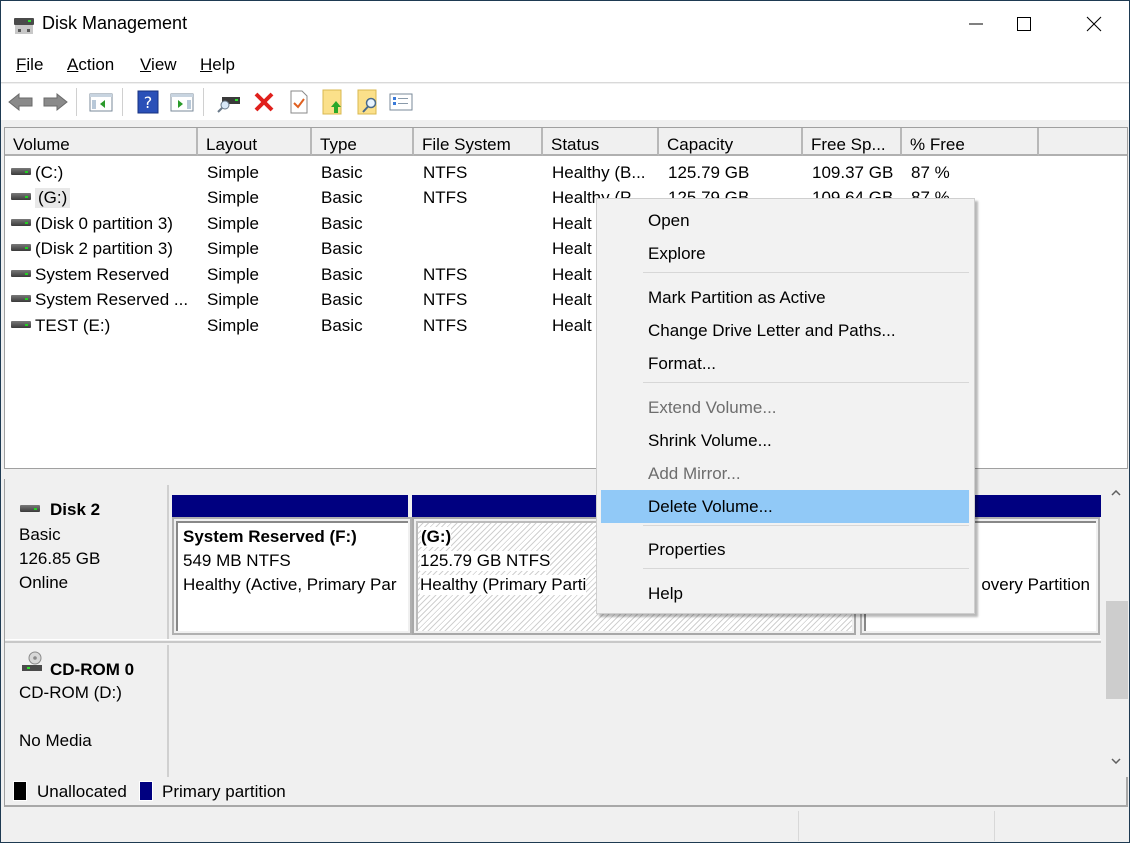  I want to click on volume-name: (G:), so click(53, 198).